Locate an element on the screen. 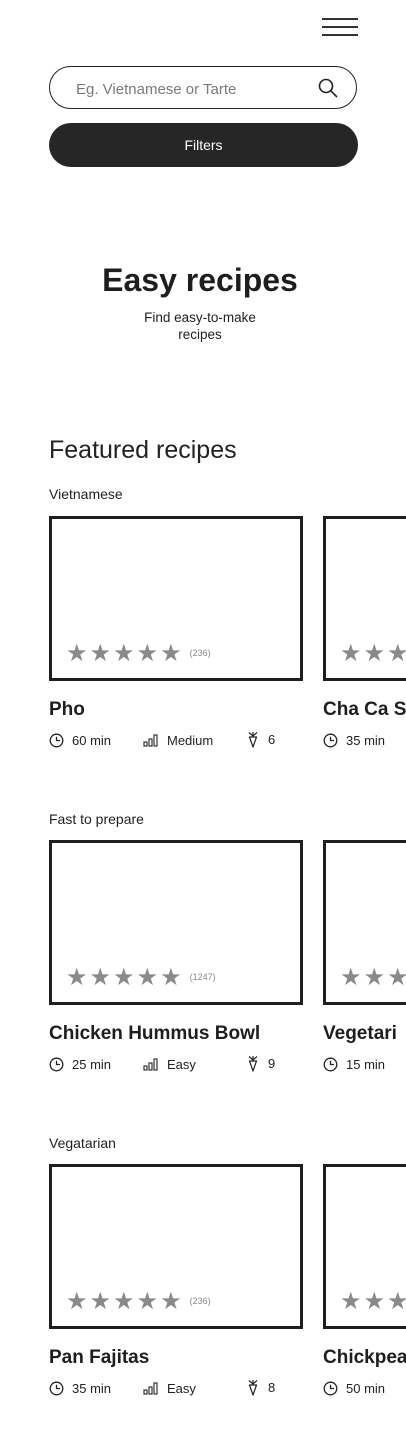  page-title: Easy recipes is located at coordinates (200, 280).